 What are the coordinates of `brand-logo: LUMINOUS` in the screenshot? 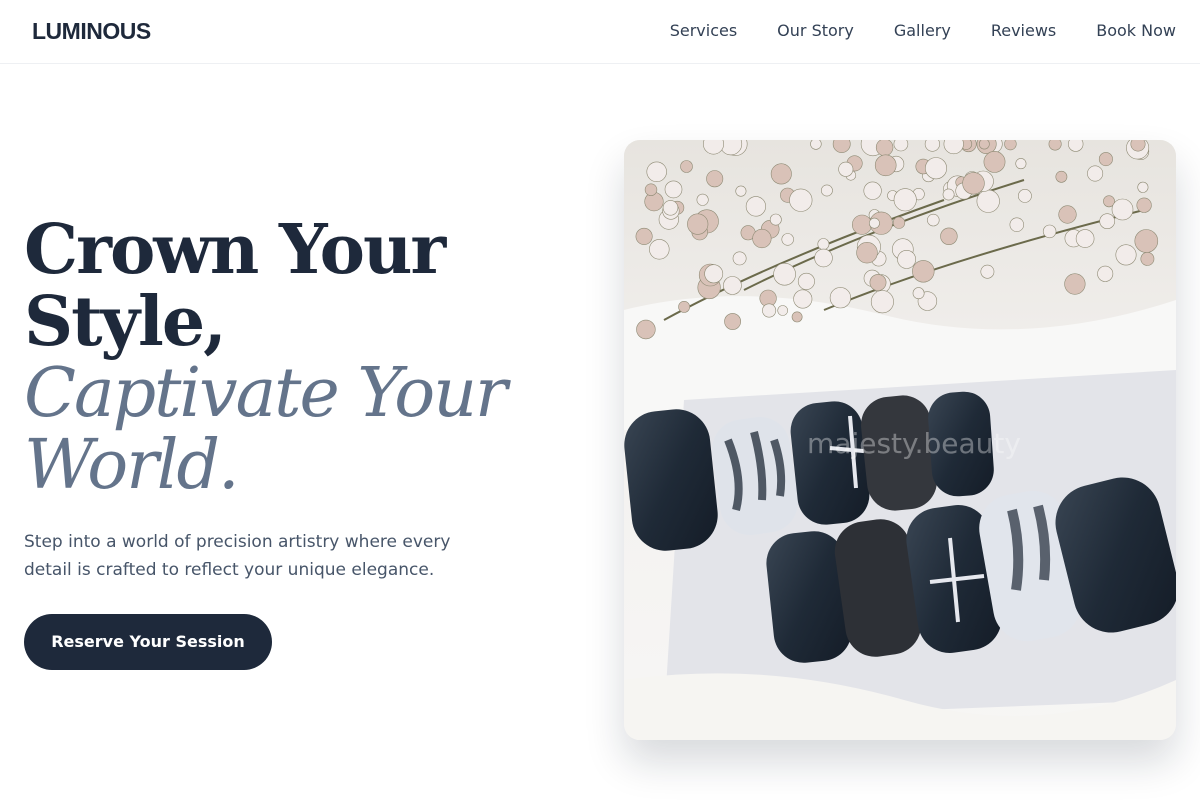 It's located at (91, 31).